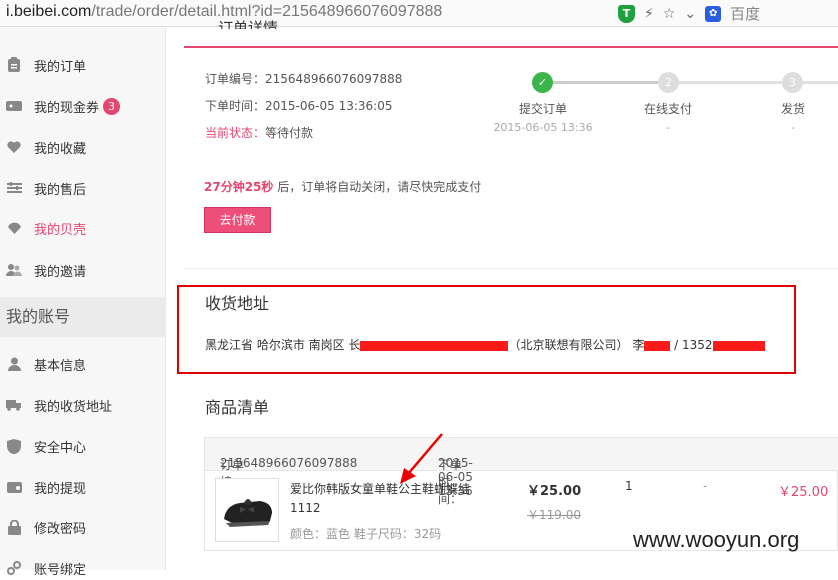 The width and height of the screenshot is (838, 580). I want to click on product-attributes: 颜色：蓝色 鞋子尺码：32码, so click(366, 534).